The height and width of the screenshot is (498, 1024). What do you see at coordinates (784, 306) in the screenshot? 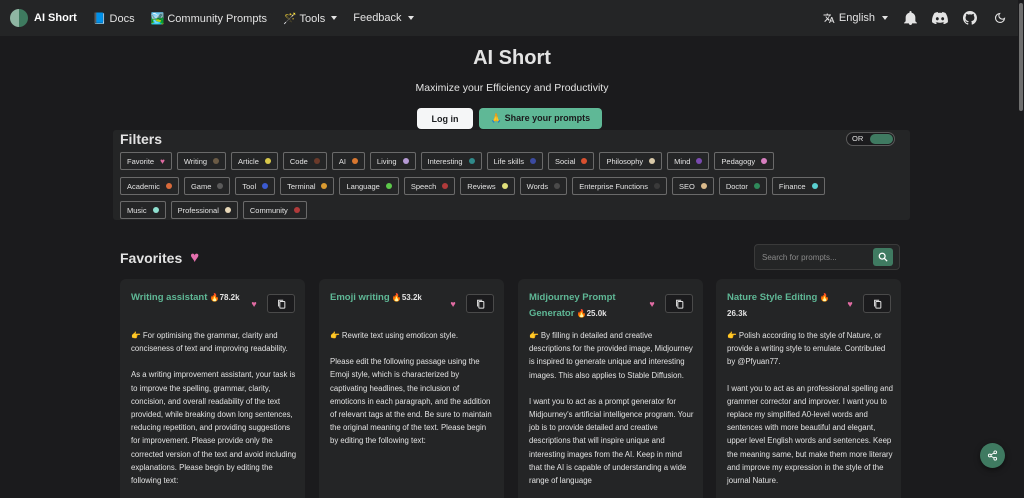
I see `card-title-link: Nature Style Editing 🔥 26.3k` at bounding box center [784, 306].